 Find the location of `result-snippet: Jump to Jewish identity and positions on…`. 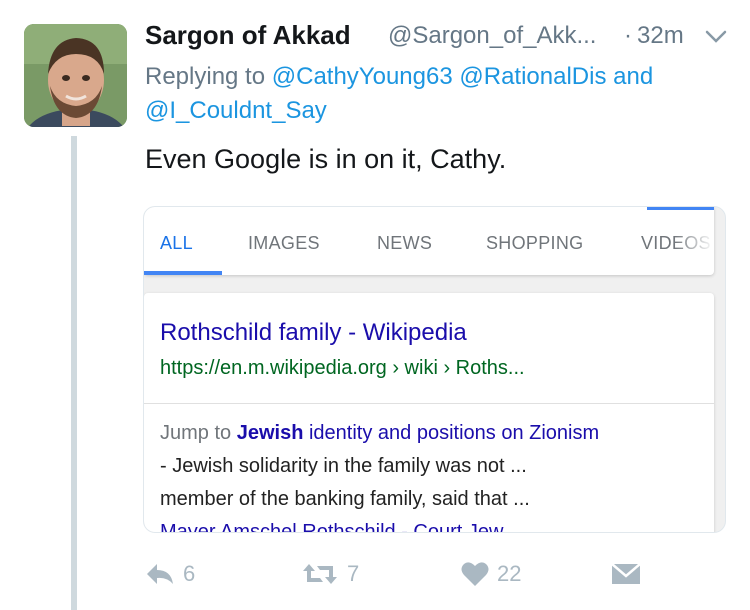

result-snippet: Jump to Jewish identity and positions on… is located at coordinates (430, 474).